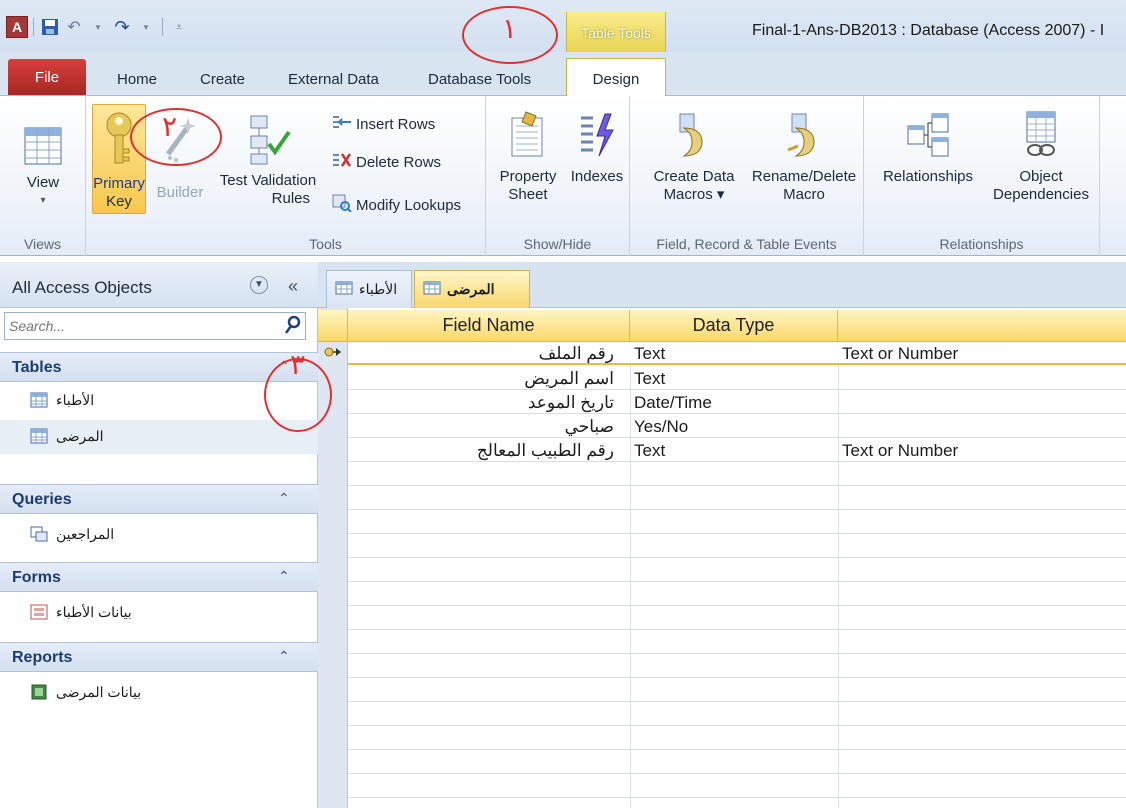 This screenshot has width=1126, height=808. Describe the element at coordinates (85, 534) in the screenshot. I see `nav-item-label: المراجعين` at that location.